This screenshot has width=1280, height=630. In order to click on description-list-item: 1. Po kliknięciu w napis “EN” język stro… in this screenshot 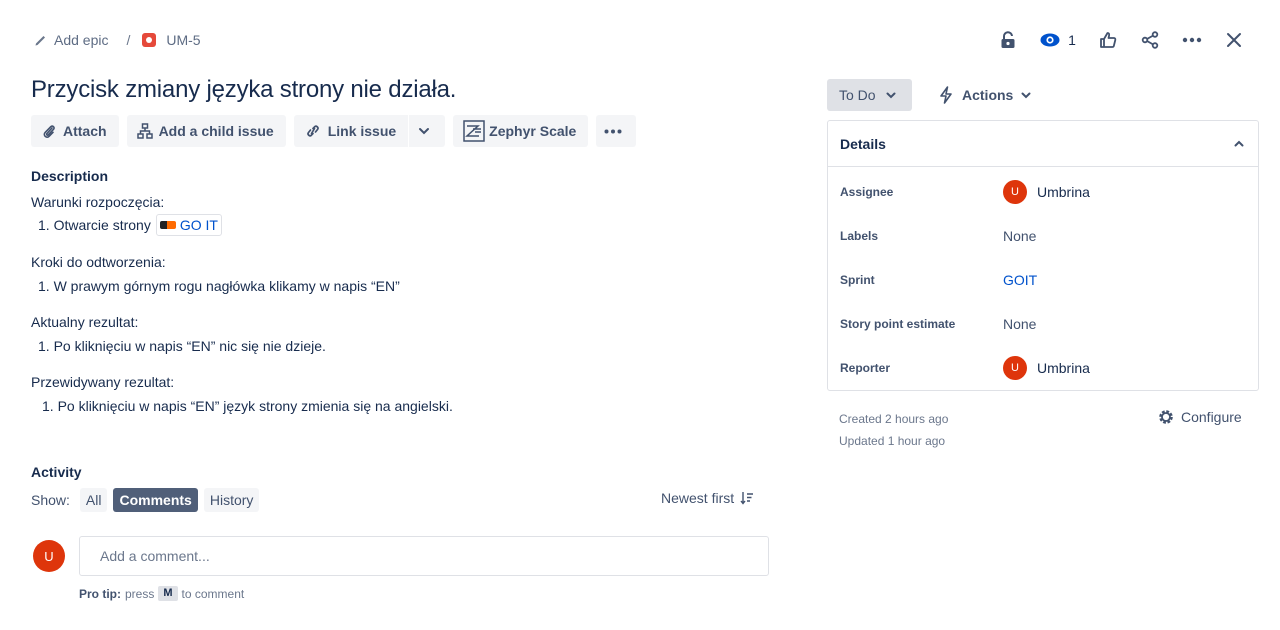, I will do `click(247, 406)`.